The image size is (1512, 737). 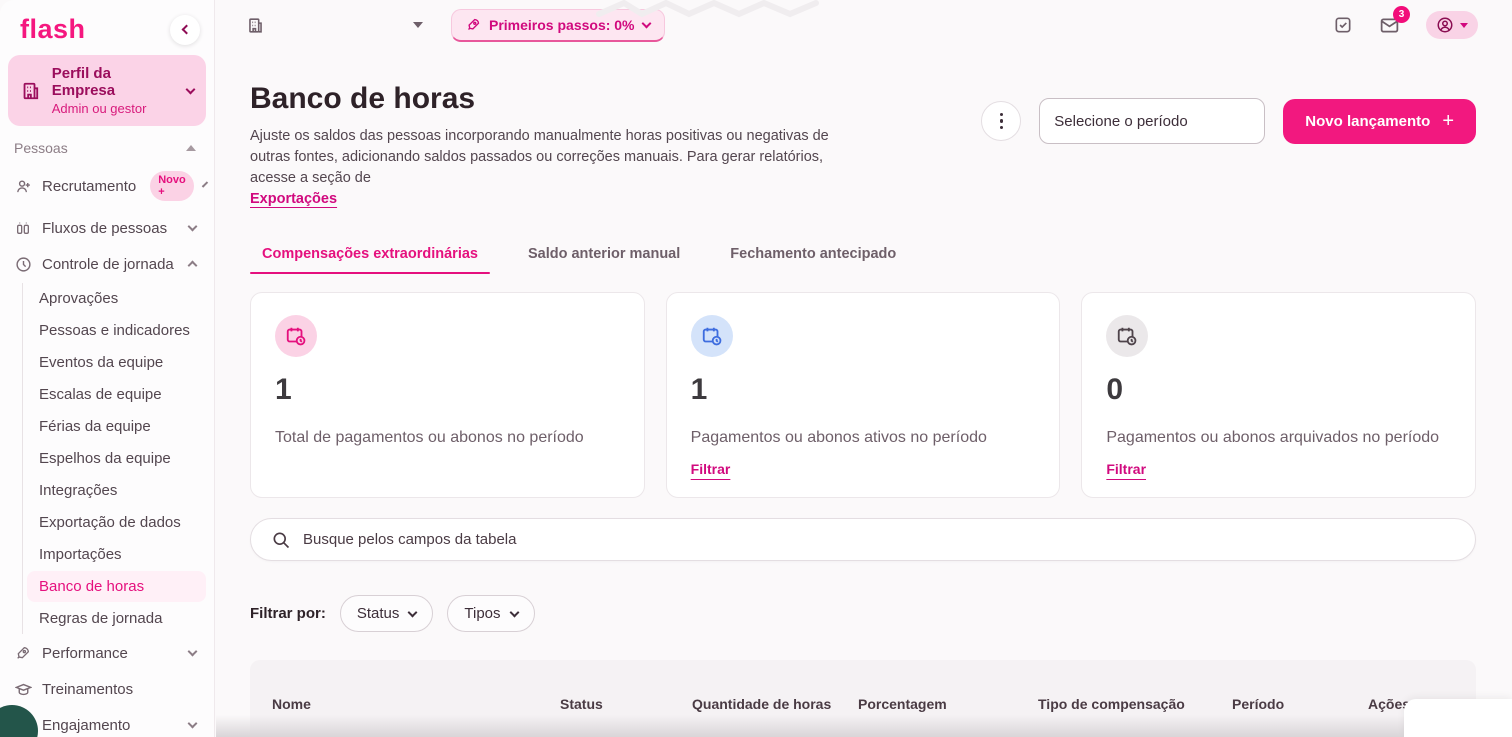 I want to click on search-icon, so click(x=281, y=540).